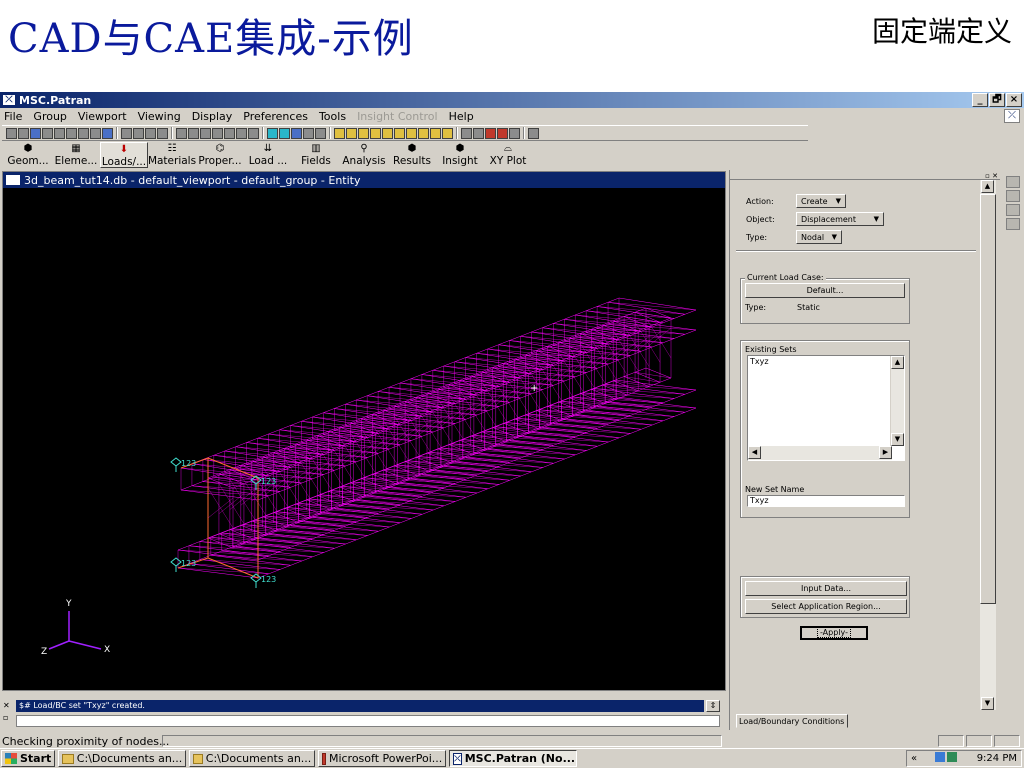 This screenshot has height=768, width=1024. Describe the element at coordinates (461, 116) in the screenshot. I see `menu-help: Help` at that location.